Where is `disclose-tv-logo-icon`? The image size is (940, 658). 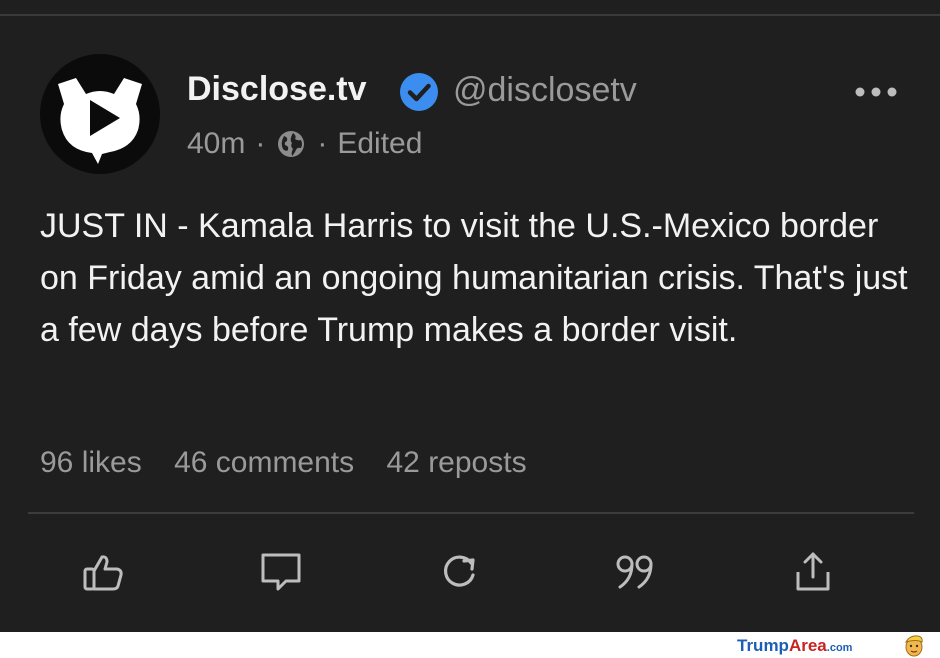 disclose-tv-logo-icon is located at coordinates (100, 121).